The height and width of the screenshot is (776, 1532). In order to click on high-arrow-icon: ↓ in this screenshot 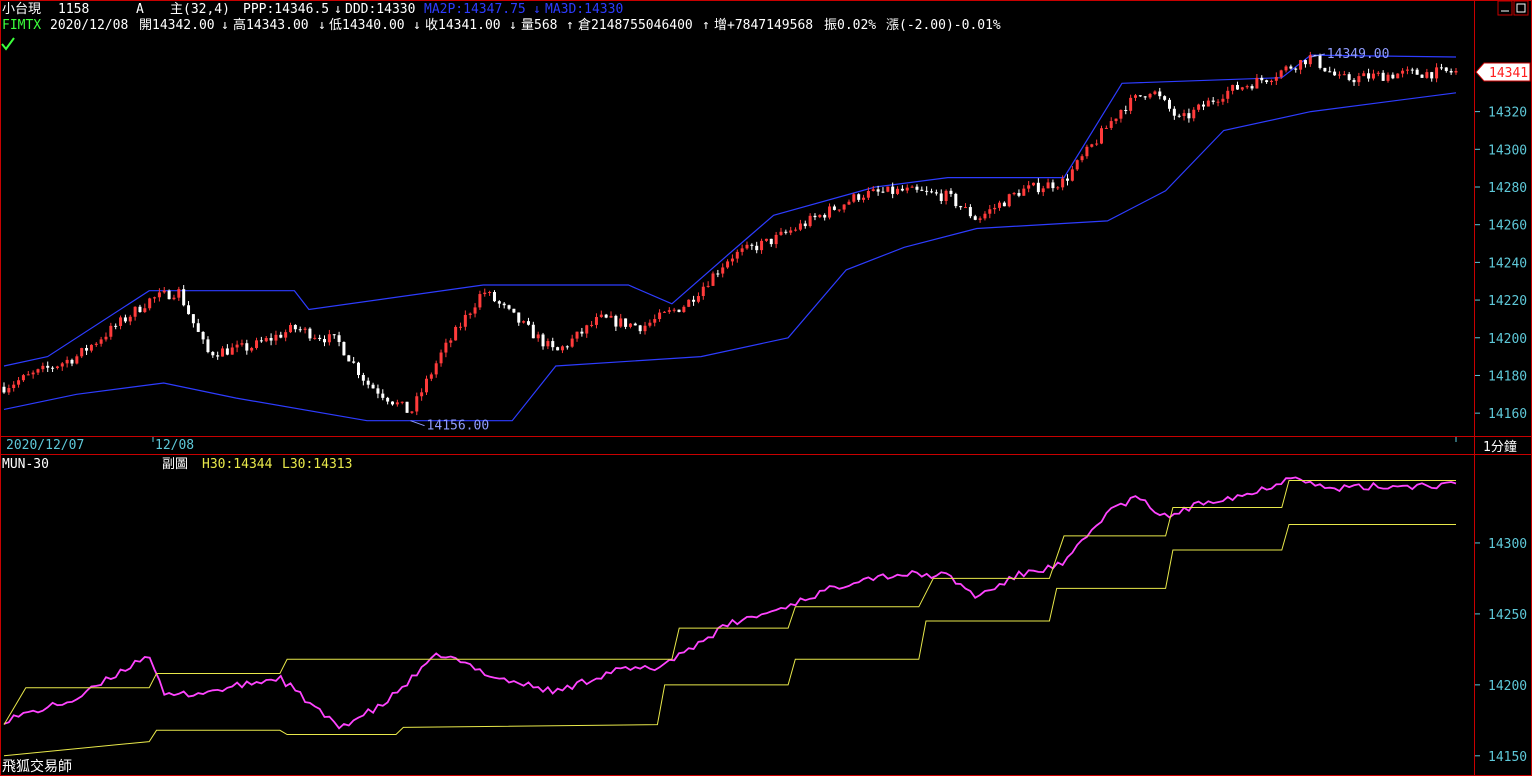, I will do `click(322, 25)`.